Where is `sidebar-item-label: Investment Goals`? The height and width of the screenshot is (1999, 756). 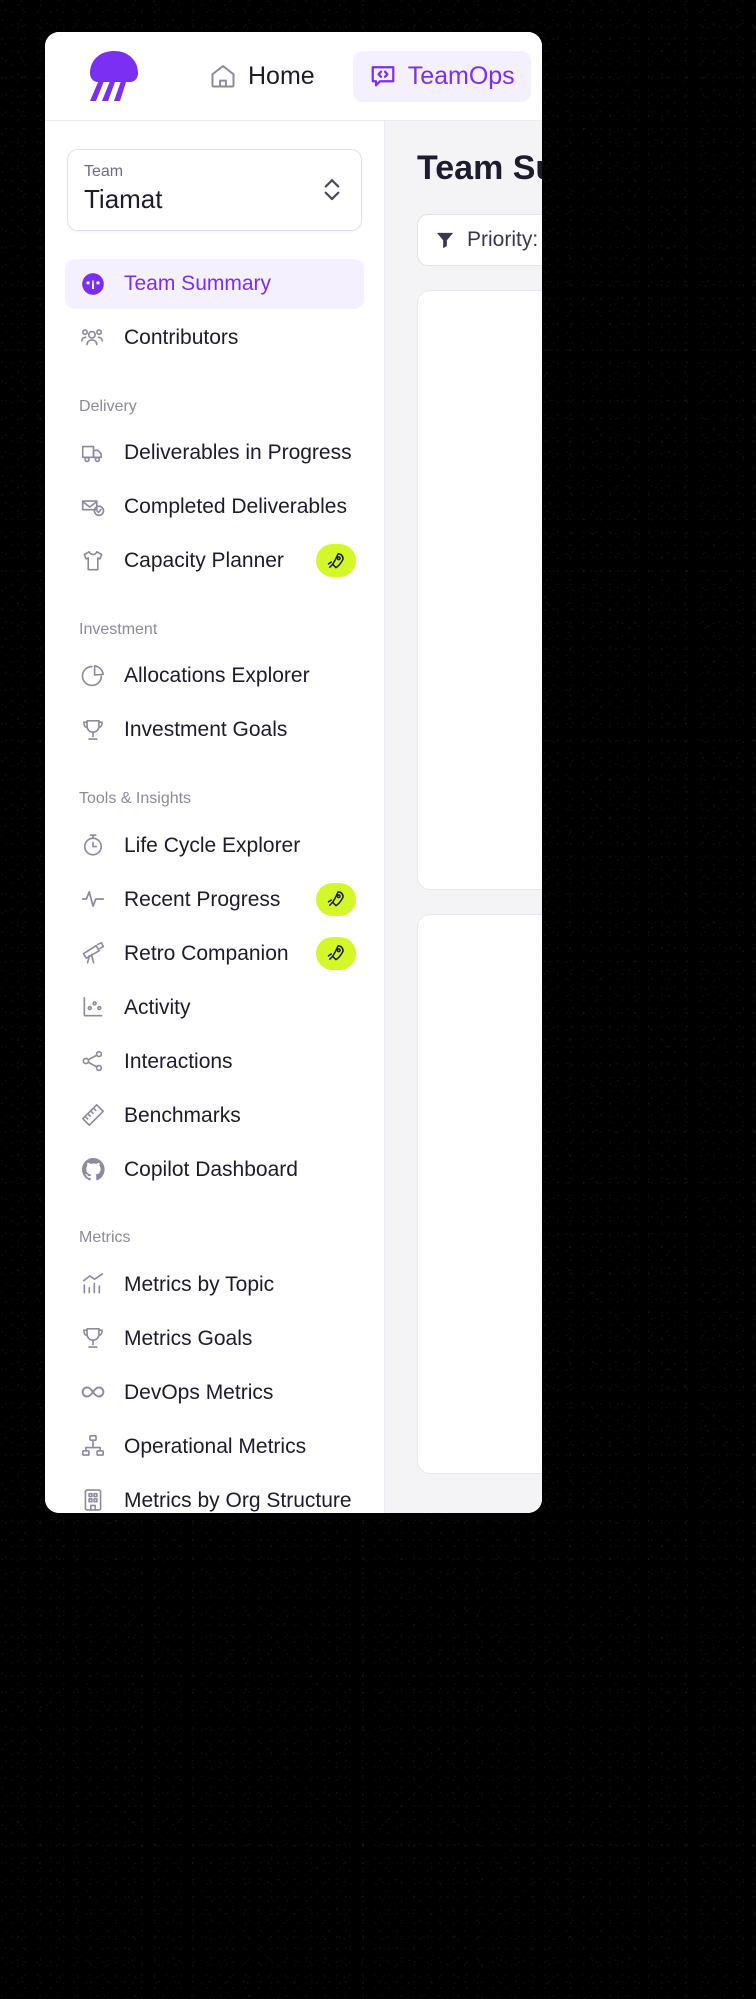 sidebar-item-label: Investment Goals is located at coordinates (206, 730).